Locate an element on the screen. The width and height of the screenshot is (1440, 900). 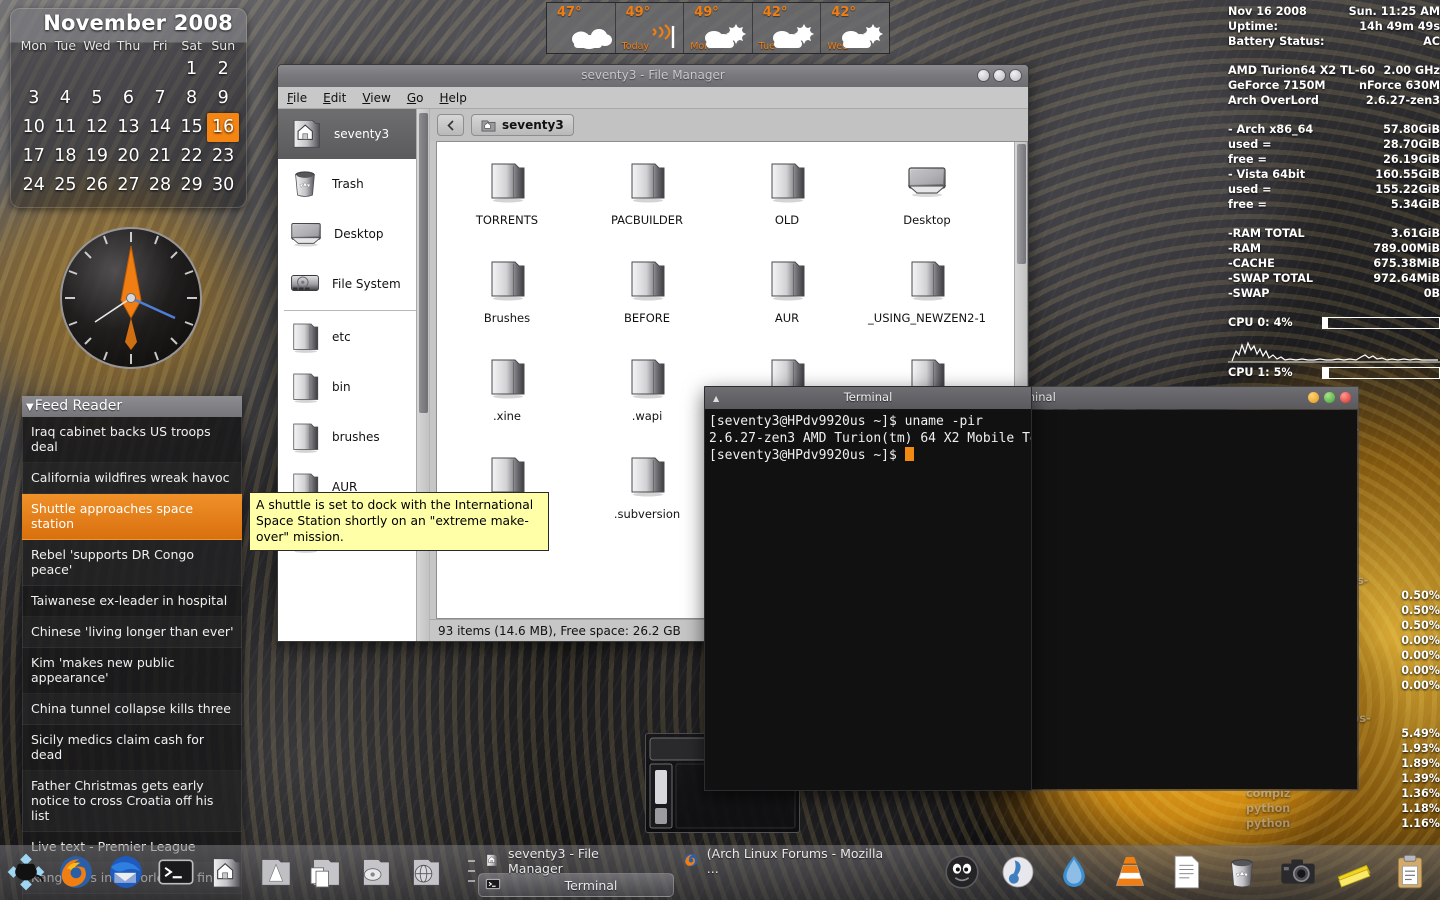
weather-panel: 49° Mon is located at coordinates (718, 28).